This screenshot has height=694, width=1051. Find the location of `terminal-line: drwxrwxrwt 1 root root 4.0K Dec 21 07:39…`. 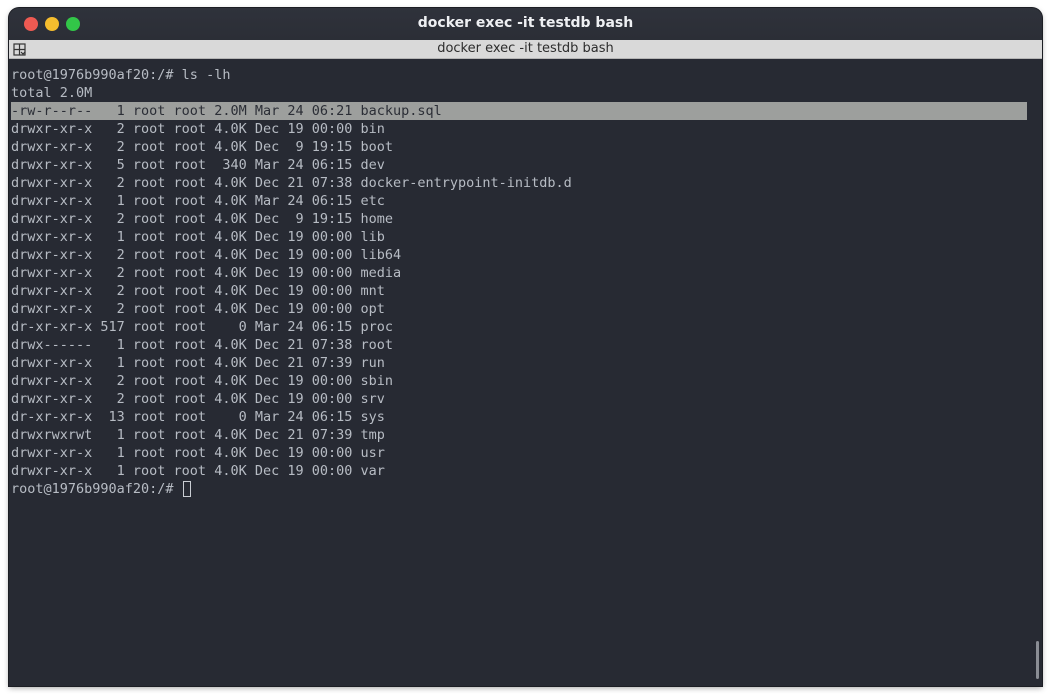

terminal-line: drwxrwxrwt 1 root root 4.0K Dec 21 07:39… is located at coordinates (198, 435).